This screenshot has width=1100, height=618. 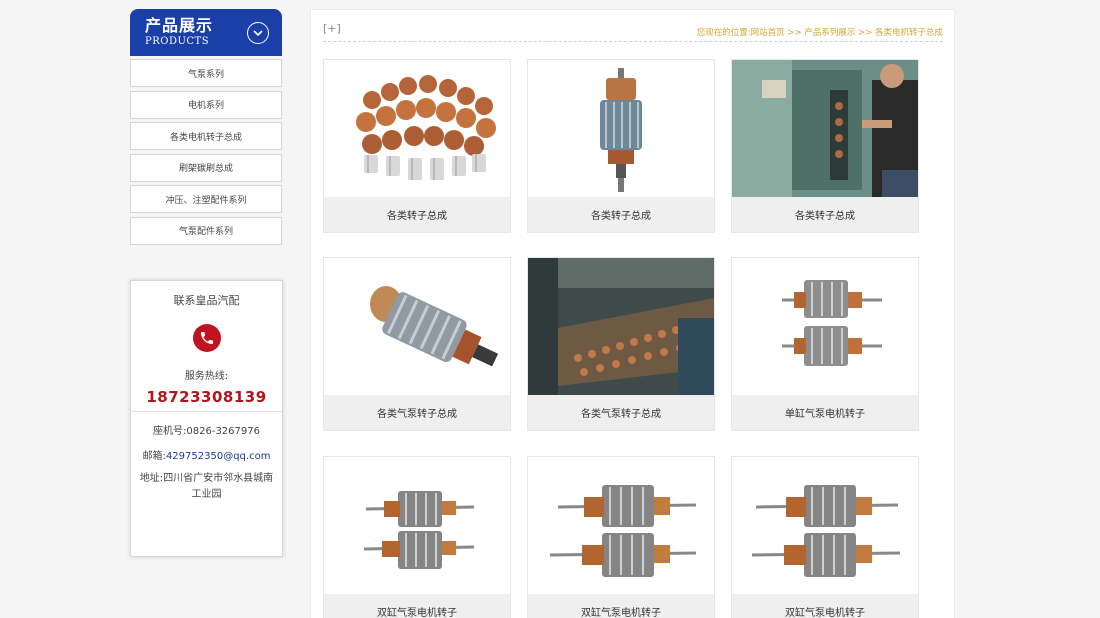 What do you see at coordinates (825, 412) in the screenshot?
I see `product-caption: 单缸气泵电机转子` at bounding box center [825, 412].